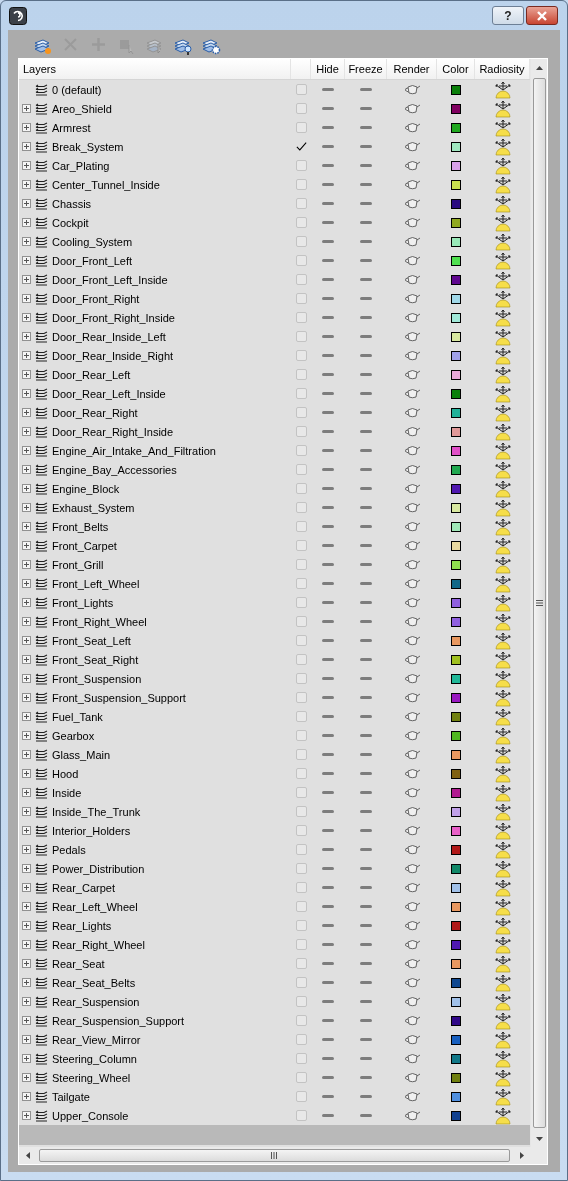  I want to click on scroll-left-icon, so click(27, 1155).